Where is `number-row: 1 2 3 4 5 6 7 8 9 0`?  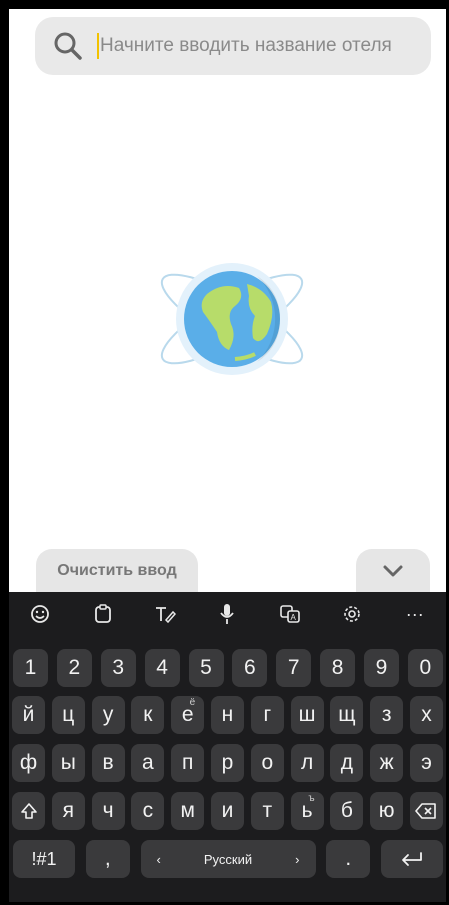 number-row: 1 2 3 4 5 6 7 8 9 0 is located at coordinates (228, 668).